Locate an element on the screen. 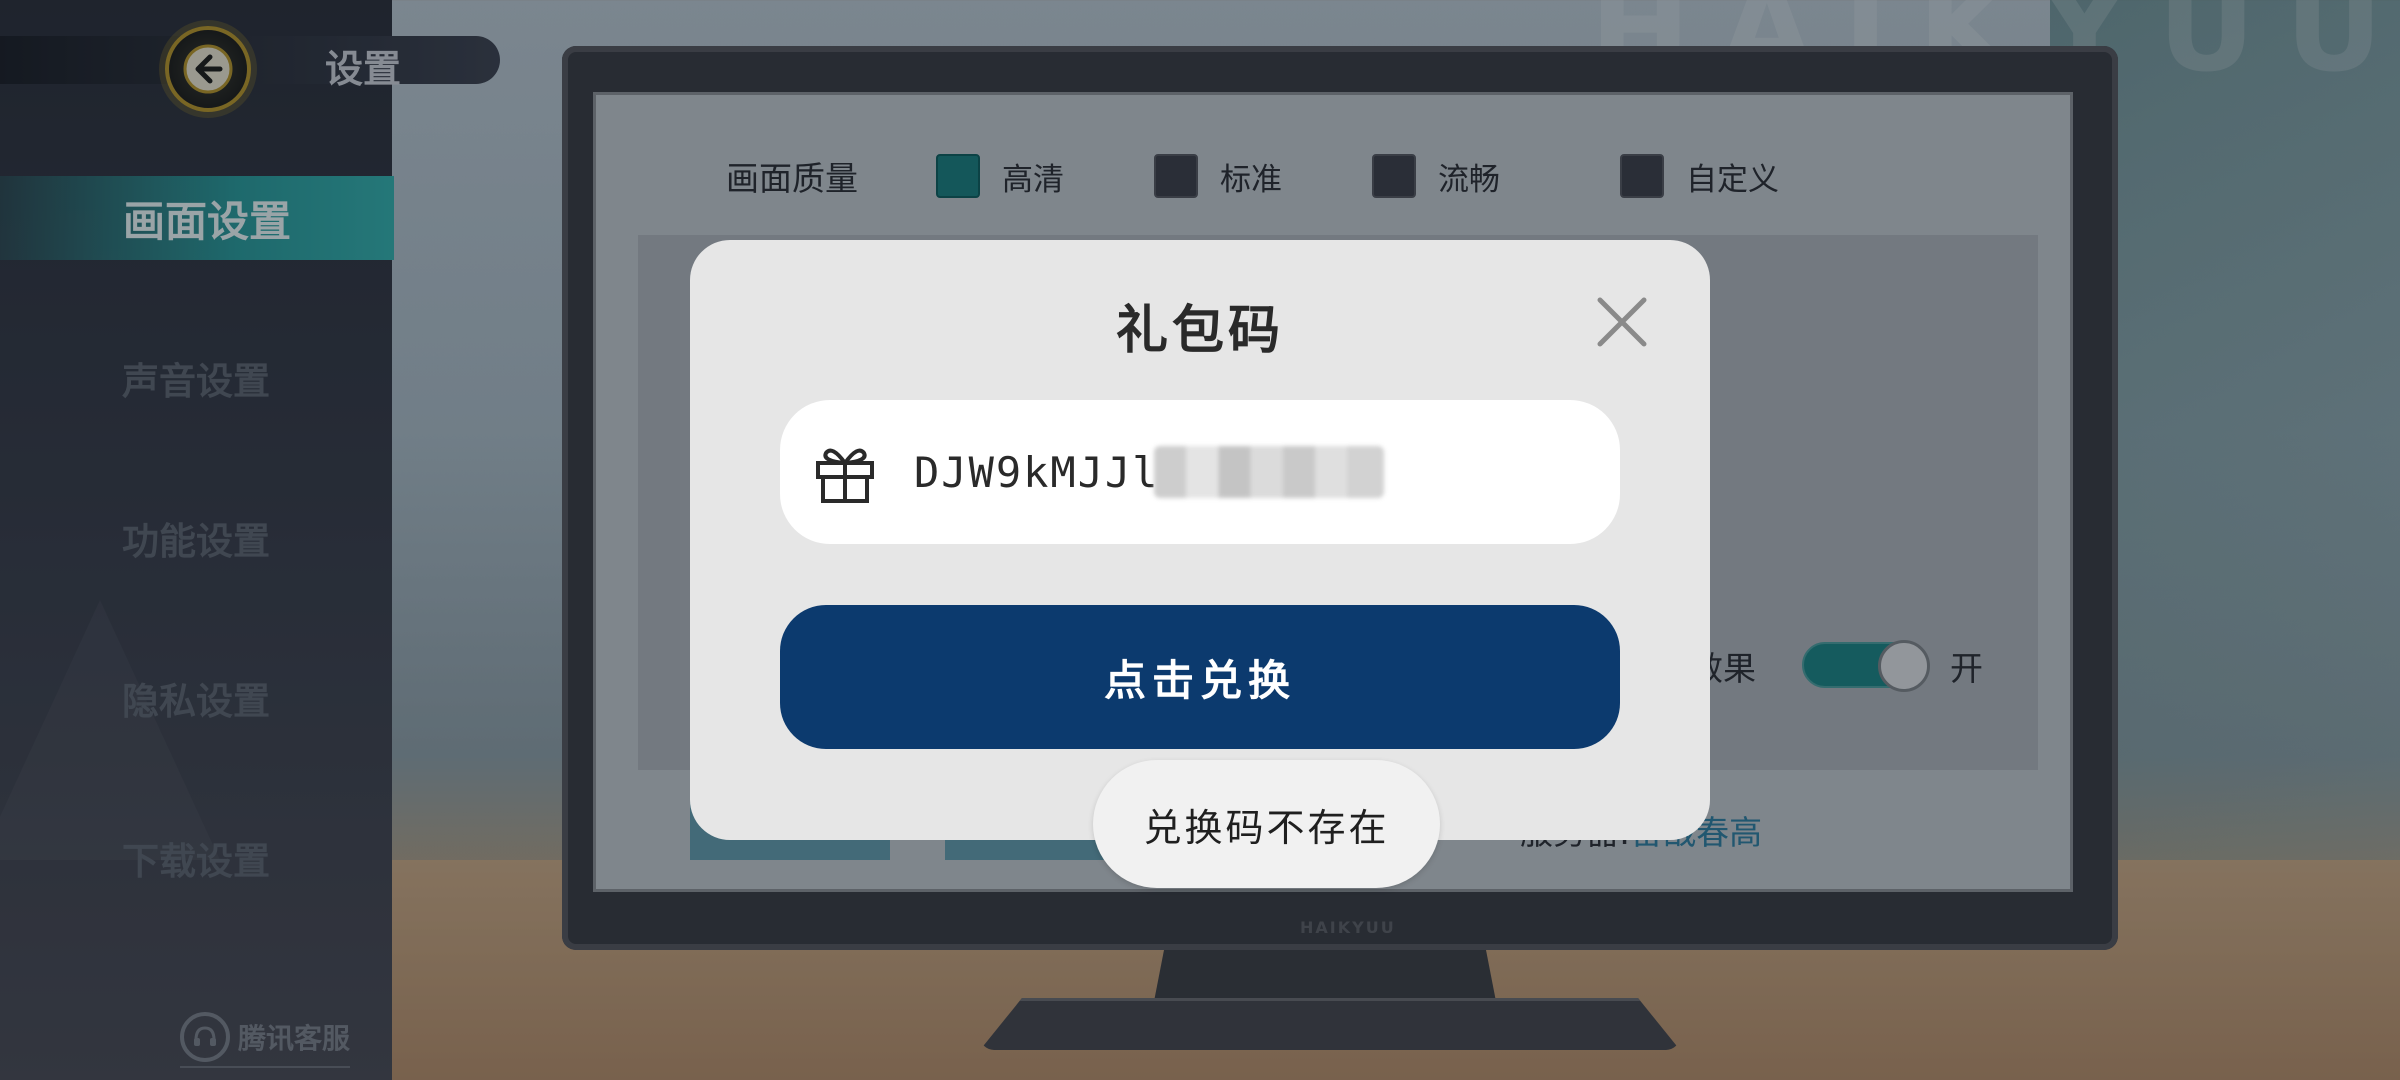  close-icon is located at coordinates (1622, 322).